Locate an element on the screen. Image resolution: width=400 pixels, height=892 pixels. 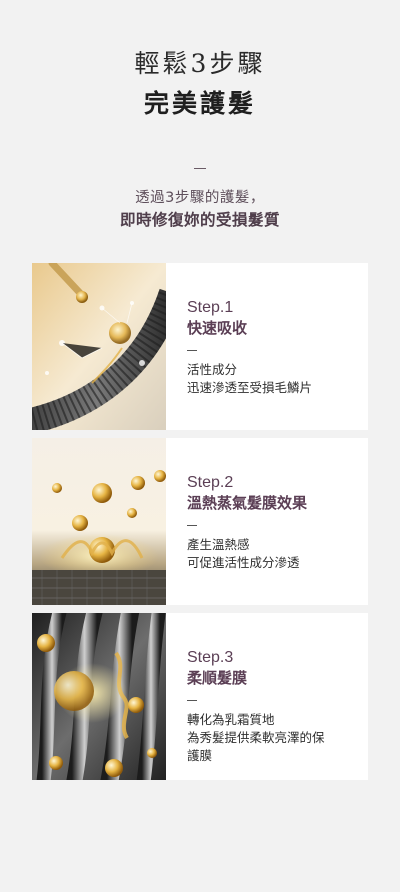
step1-desc-line2: 迅速滲透至受損毛鱗片 is located at coordinates (250, 387).